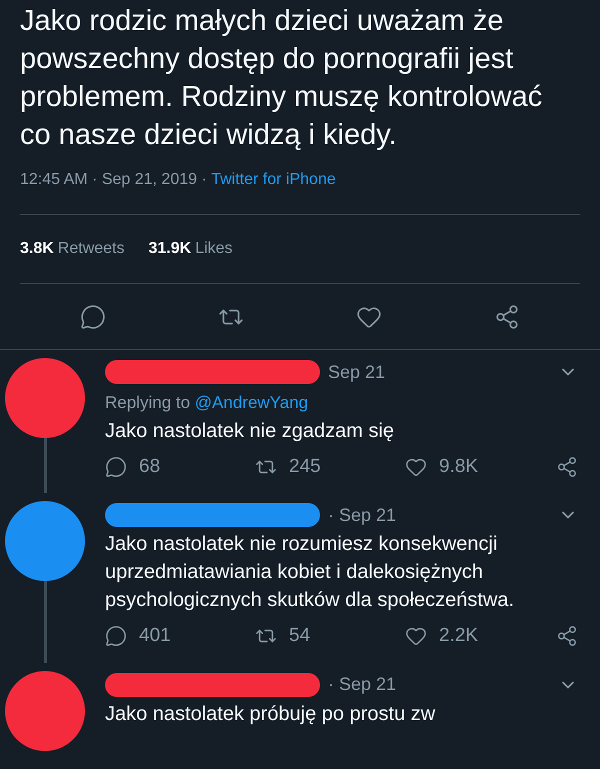  What do you see at coordinates (37, 249) in the screenshot?
I see `stat-count: 3.8K` at bounding box center [37, 249].